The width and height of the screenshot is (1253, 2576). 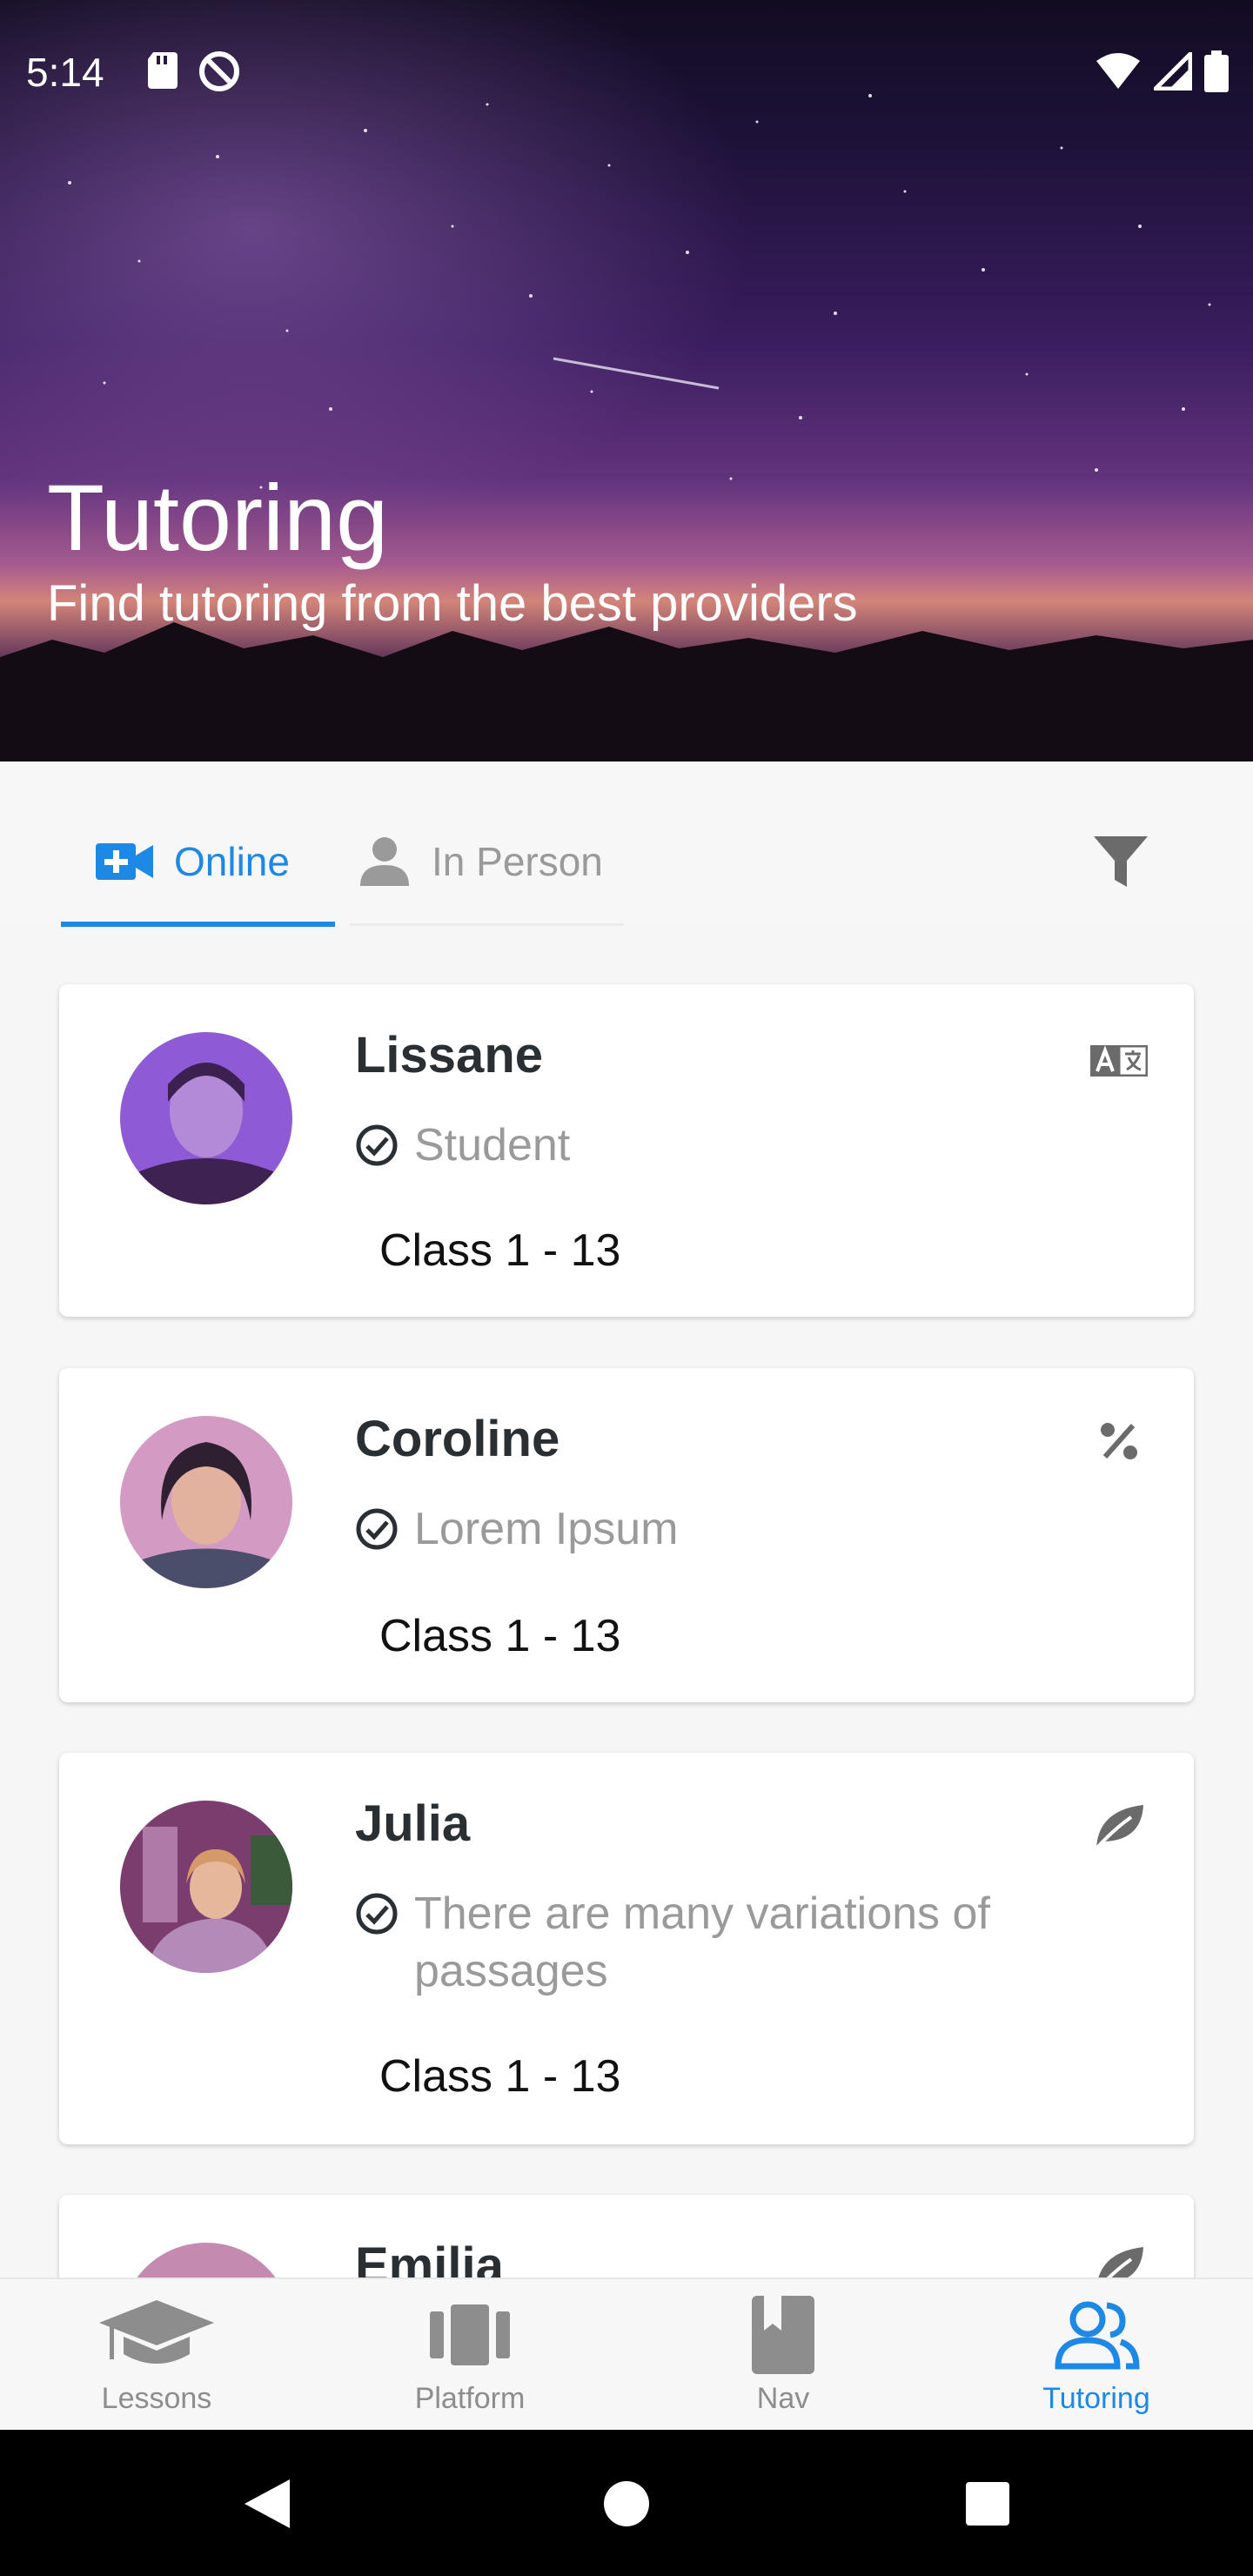 What do you see at coordinates (413, 1824) in the screenshot?
I see `tutor-name: Julia` at bounding box center [413, 1824].